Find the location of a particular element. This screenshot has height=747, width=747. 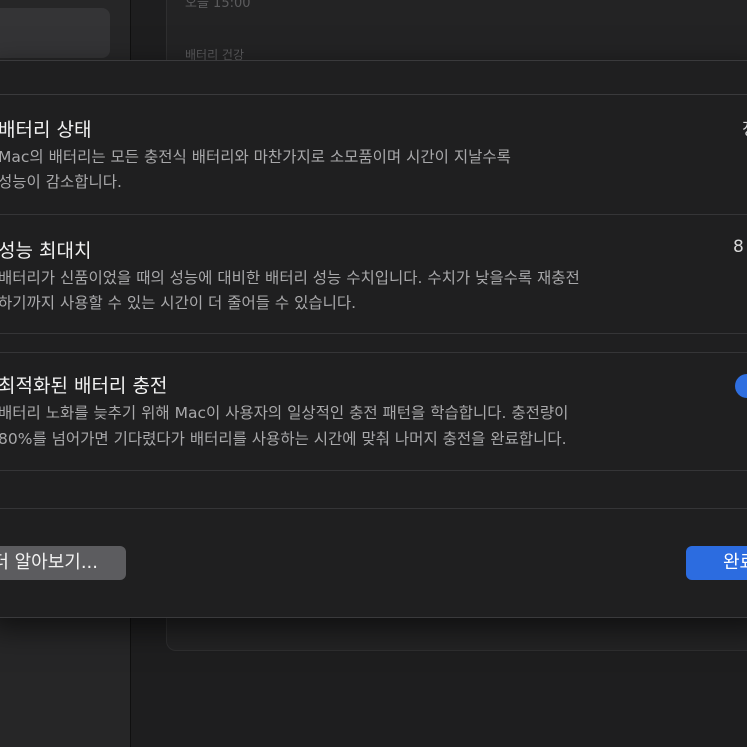

footer-divider is located at coordinates (373, 508).